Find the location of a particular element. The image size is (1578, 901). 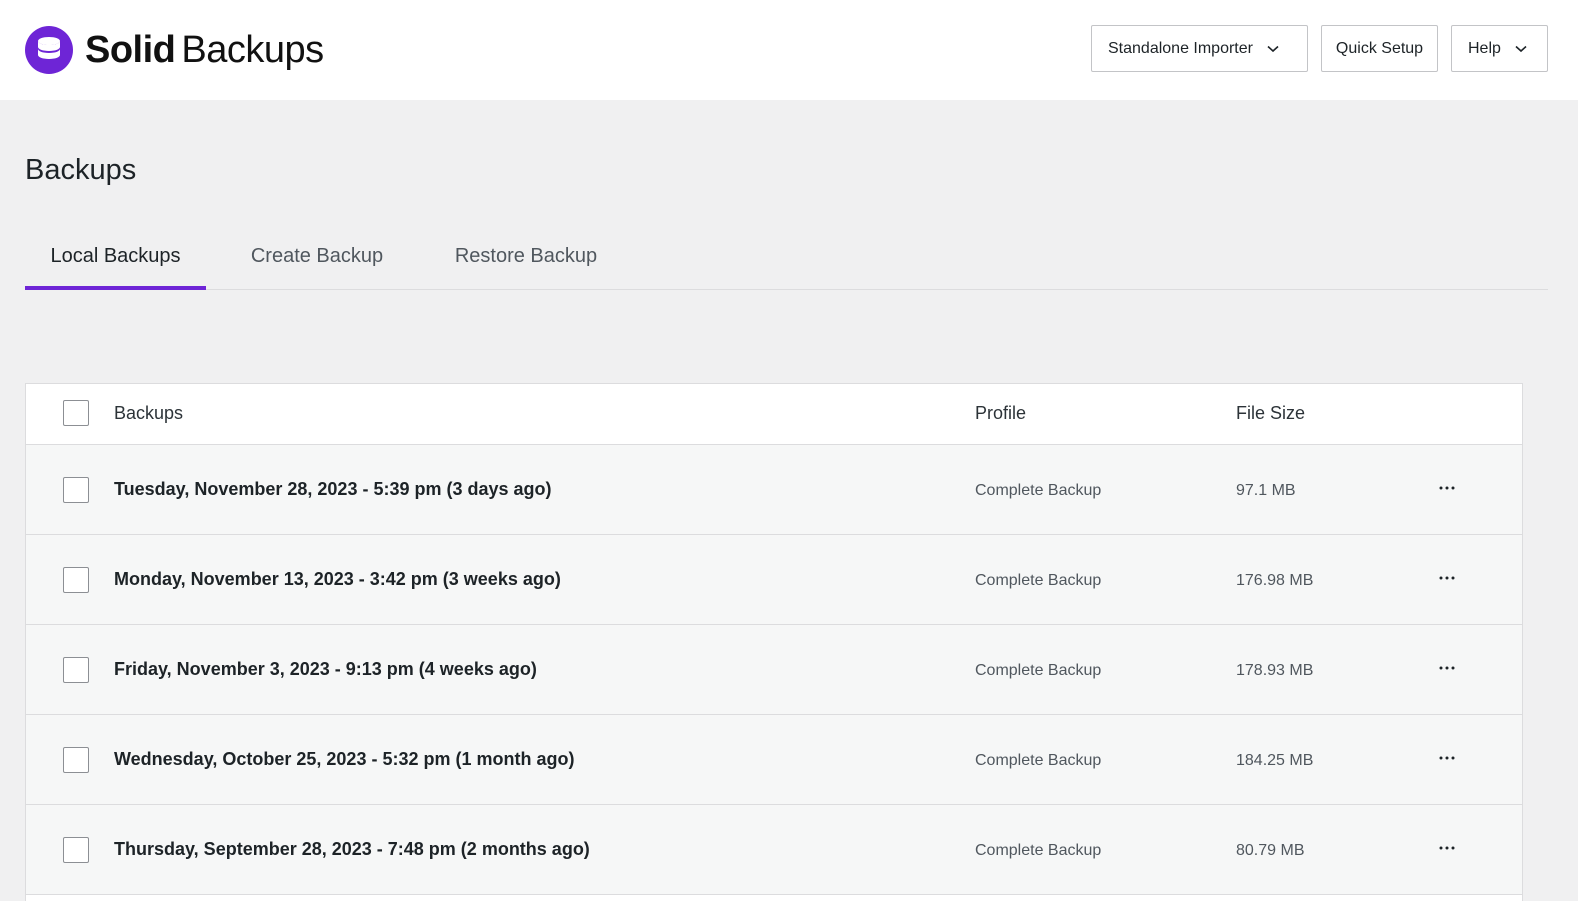

quick-setup-button: Quick Setup is located at coordinates (1379, 48).